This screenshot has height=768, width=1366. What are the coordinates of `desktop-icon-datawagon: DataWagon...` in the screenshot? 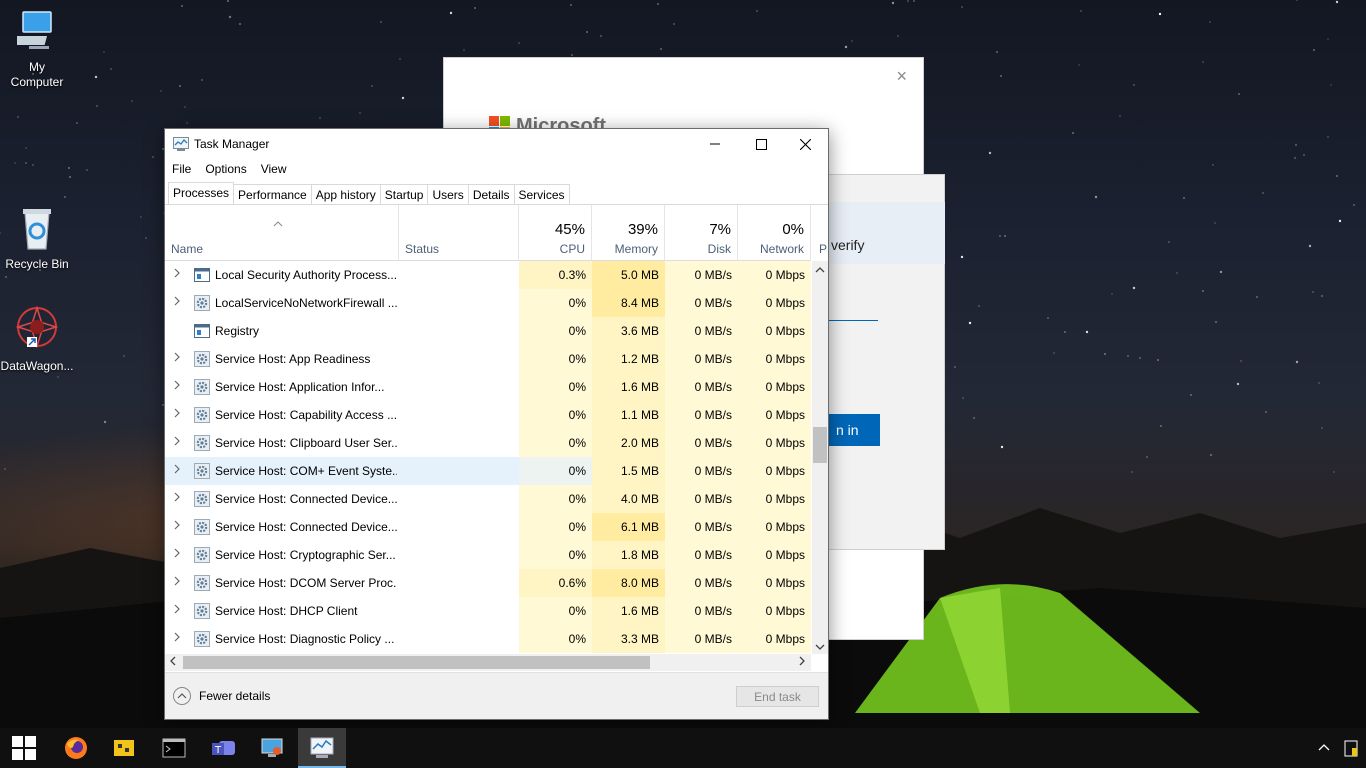 It's located at (37, 339).